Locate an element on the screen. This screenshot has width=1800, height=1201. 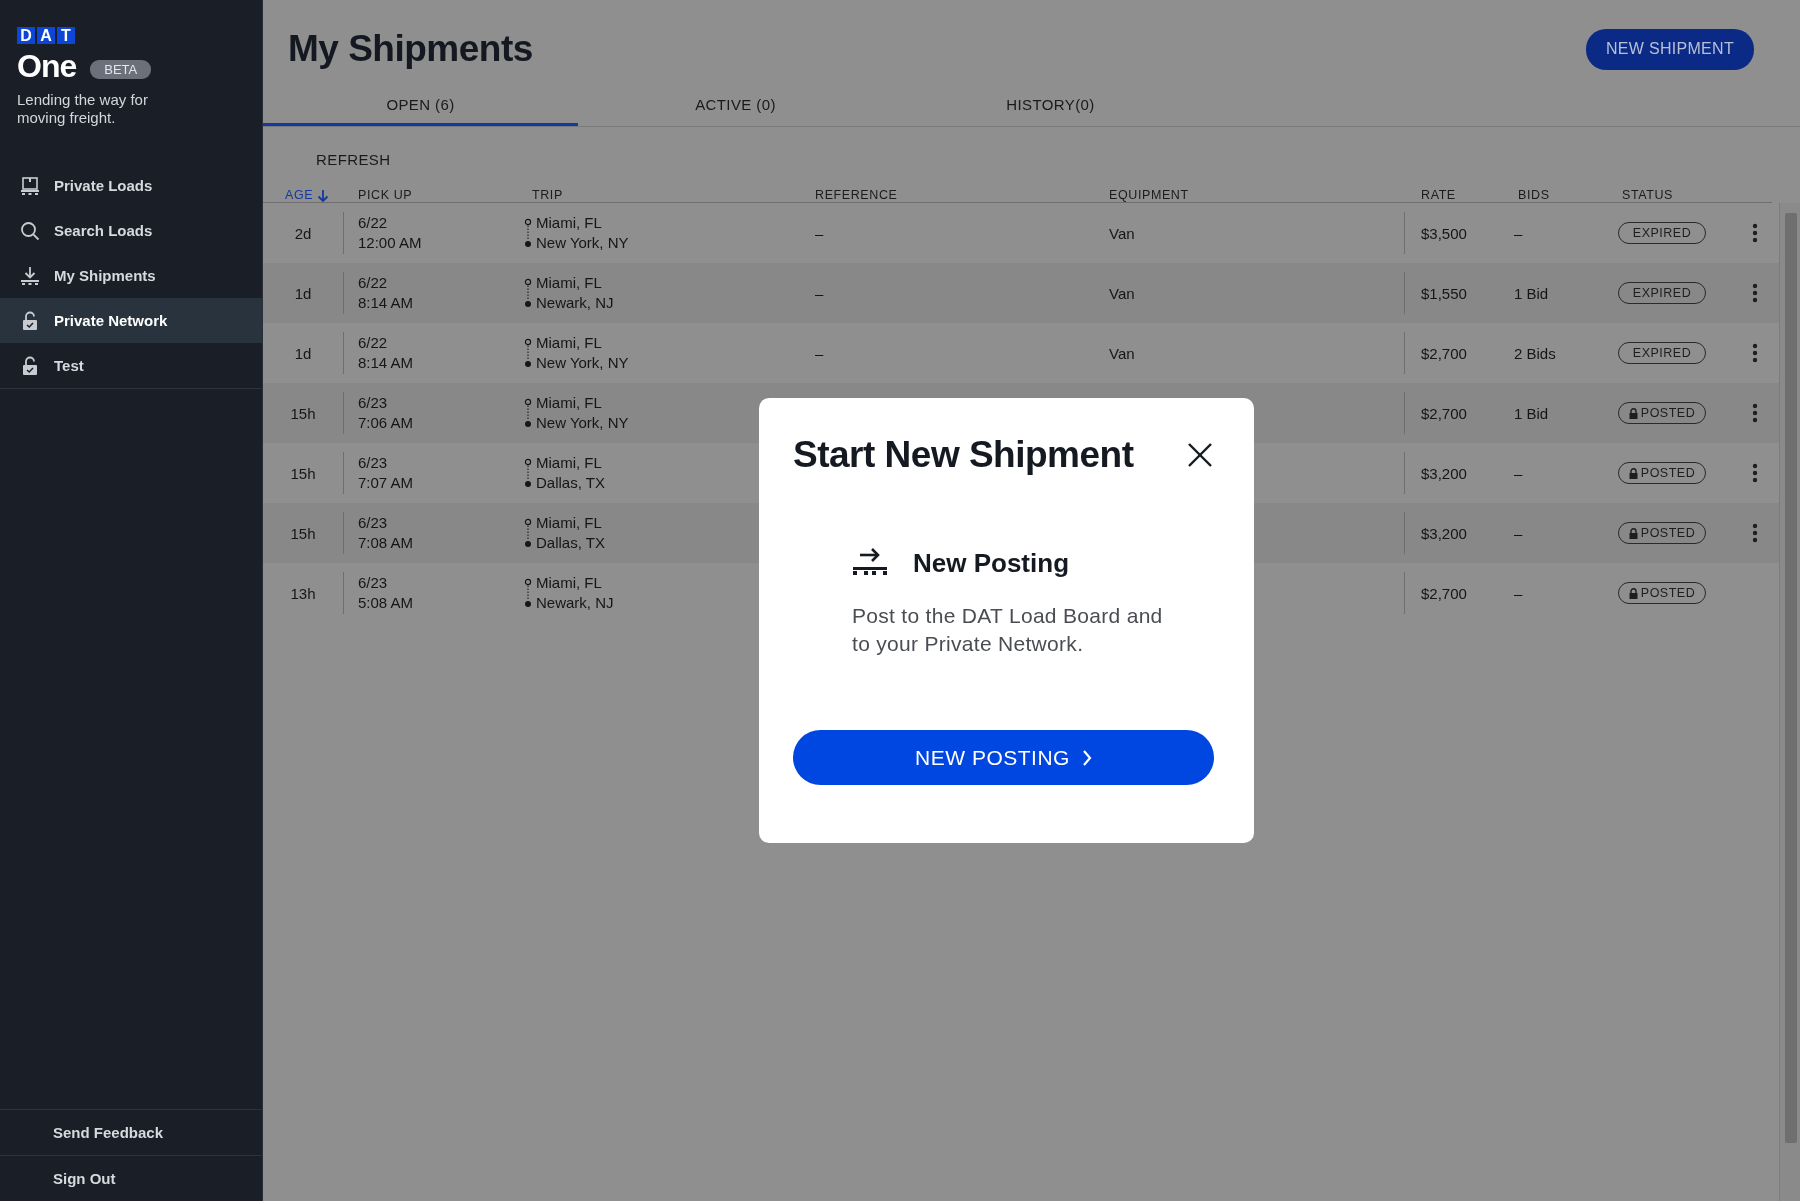
sidebar-item: Search Loads is located at coordinates (131, 230).